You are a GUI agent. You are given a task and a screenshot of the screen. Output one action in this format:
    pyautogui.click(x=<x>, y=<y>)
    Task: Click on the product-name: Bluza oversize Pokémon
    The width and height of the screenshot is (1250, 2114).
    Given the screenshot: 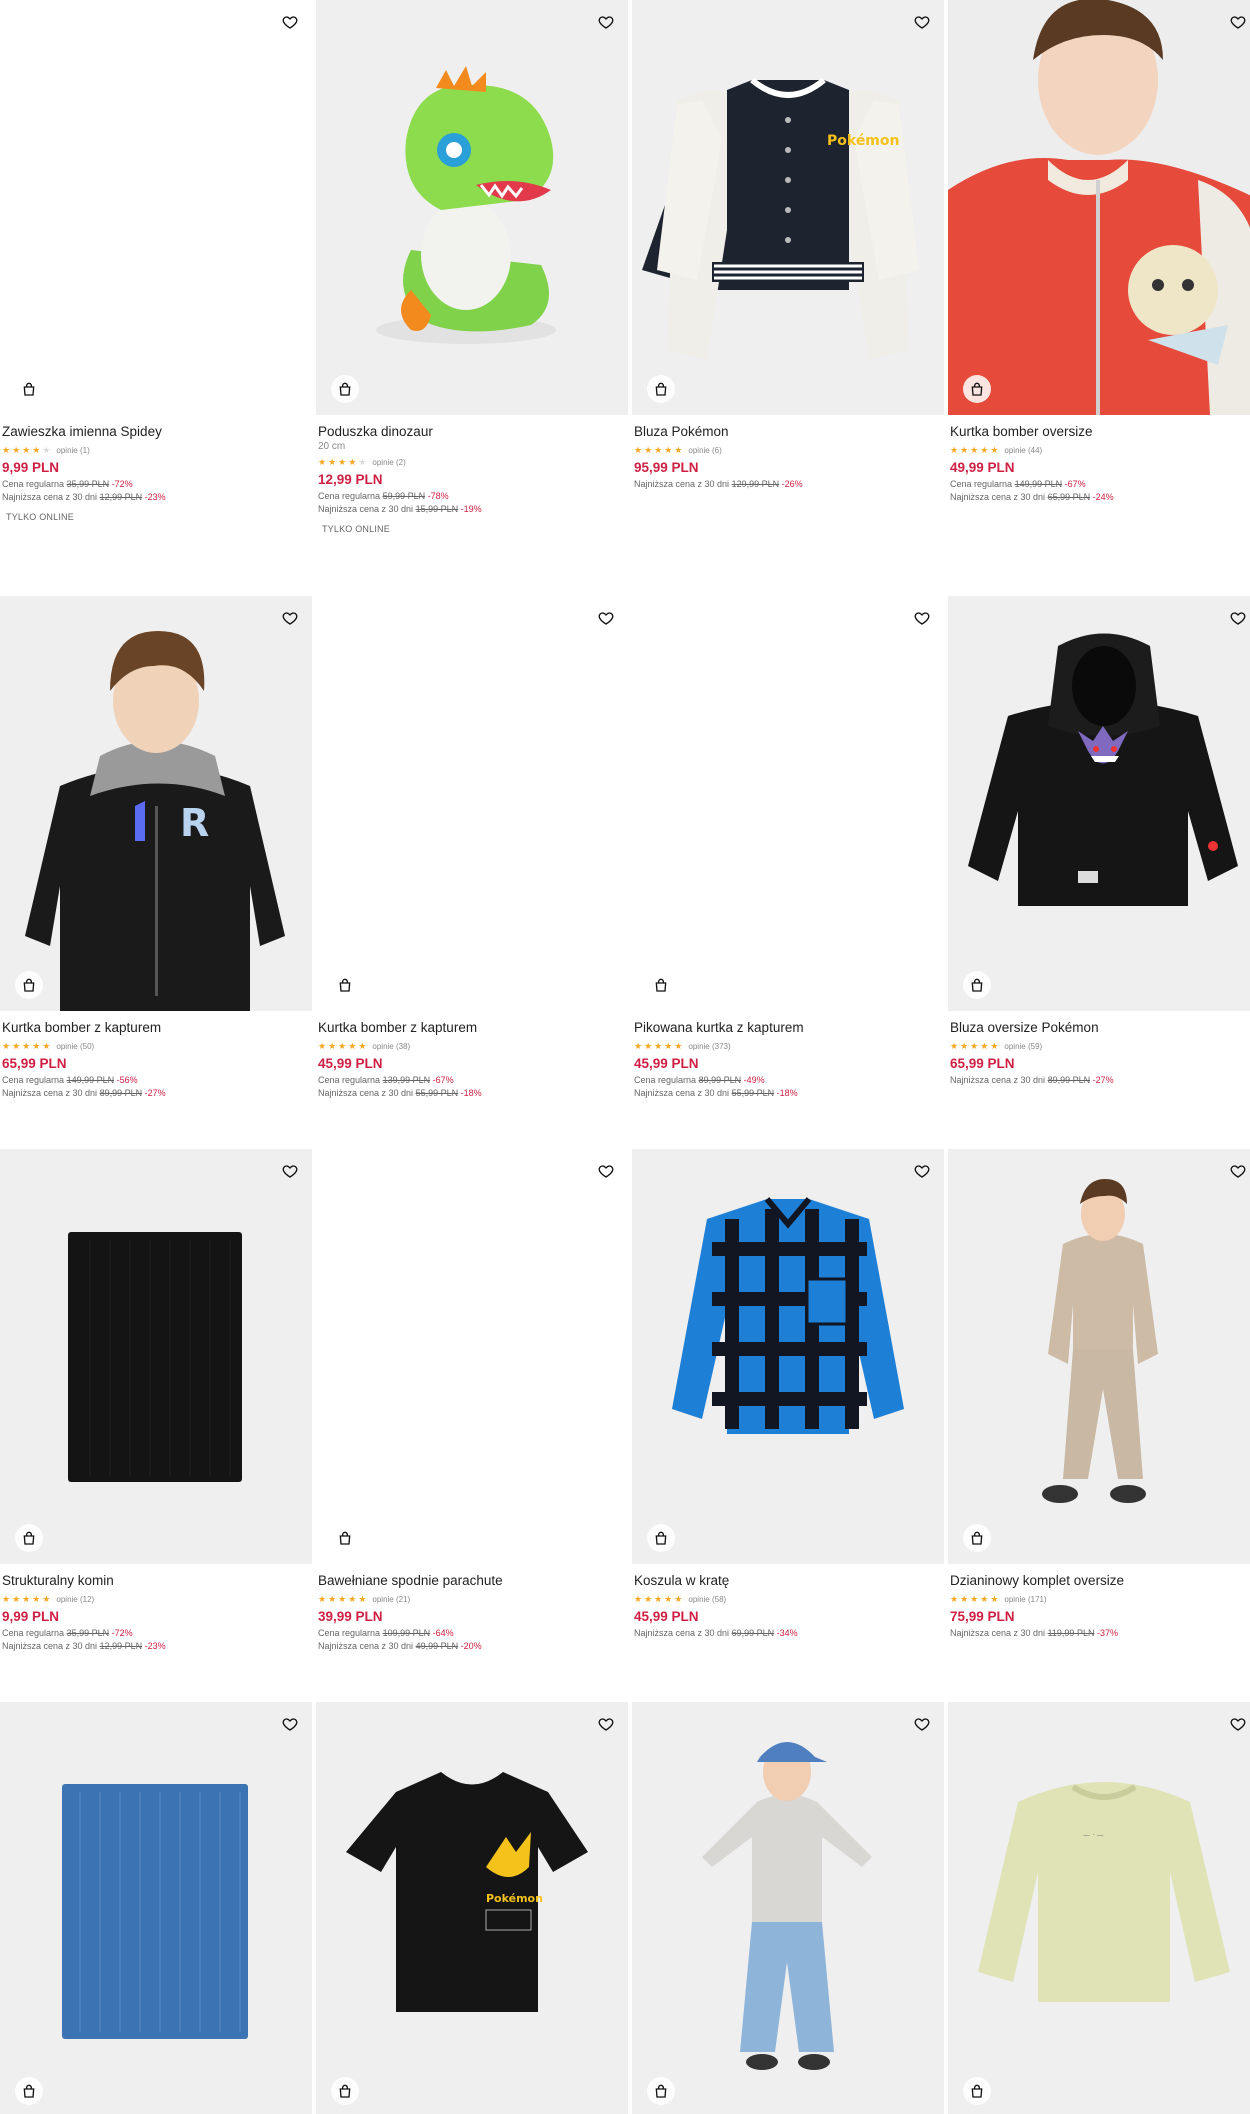 What is the action you would take?
    pyautogui.click(x=1100, y=1027)
    